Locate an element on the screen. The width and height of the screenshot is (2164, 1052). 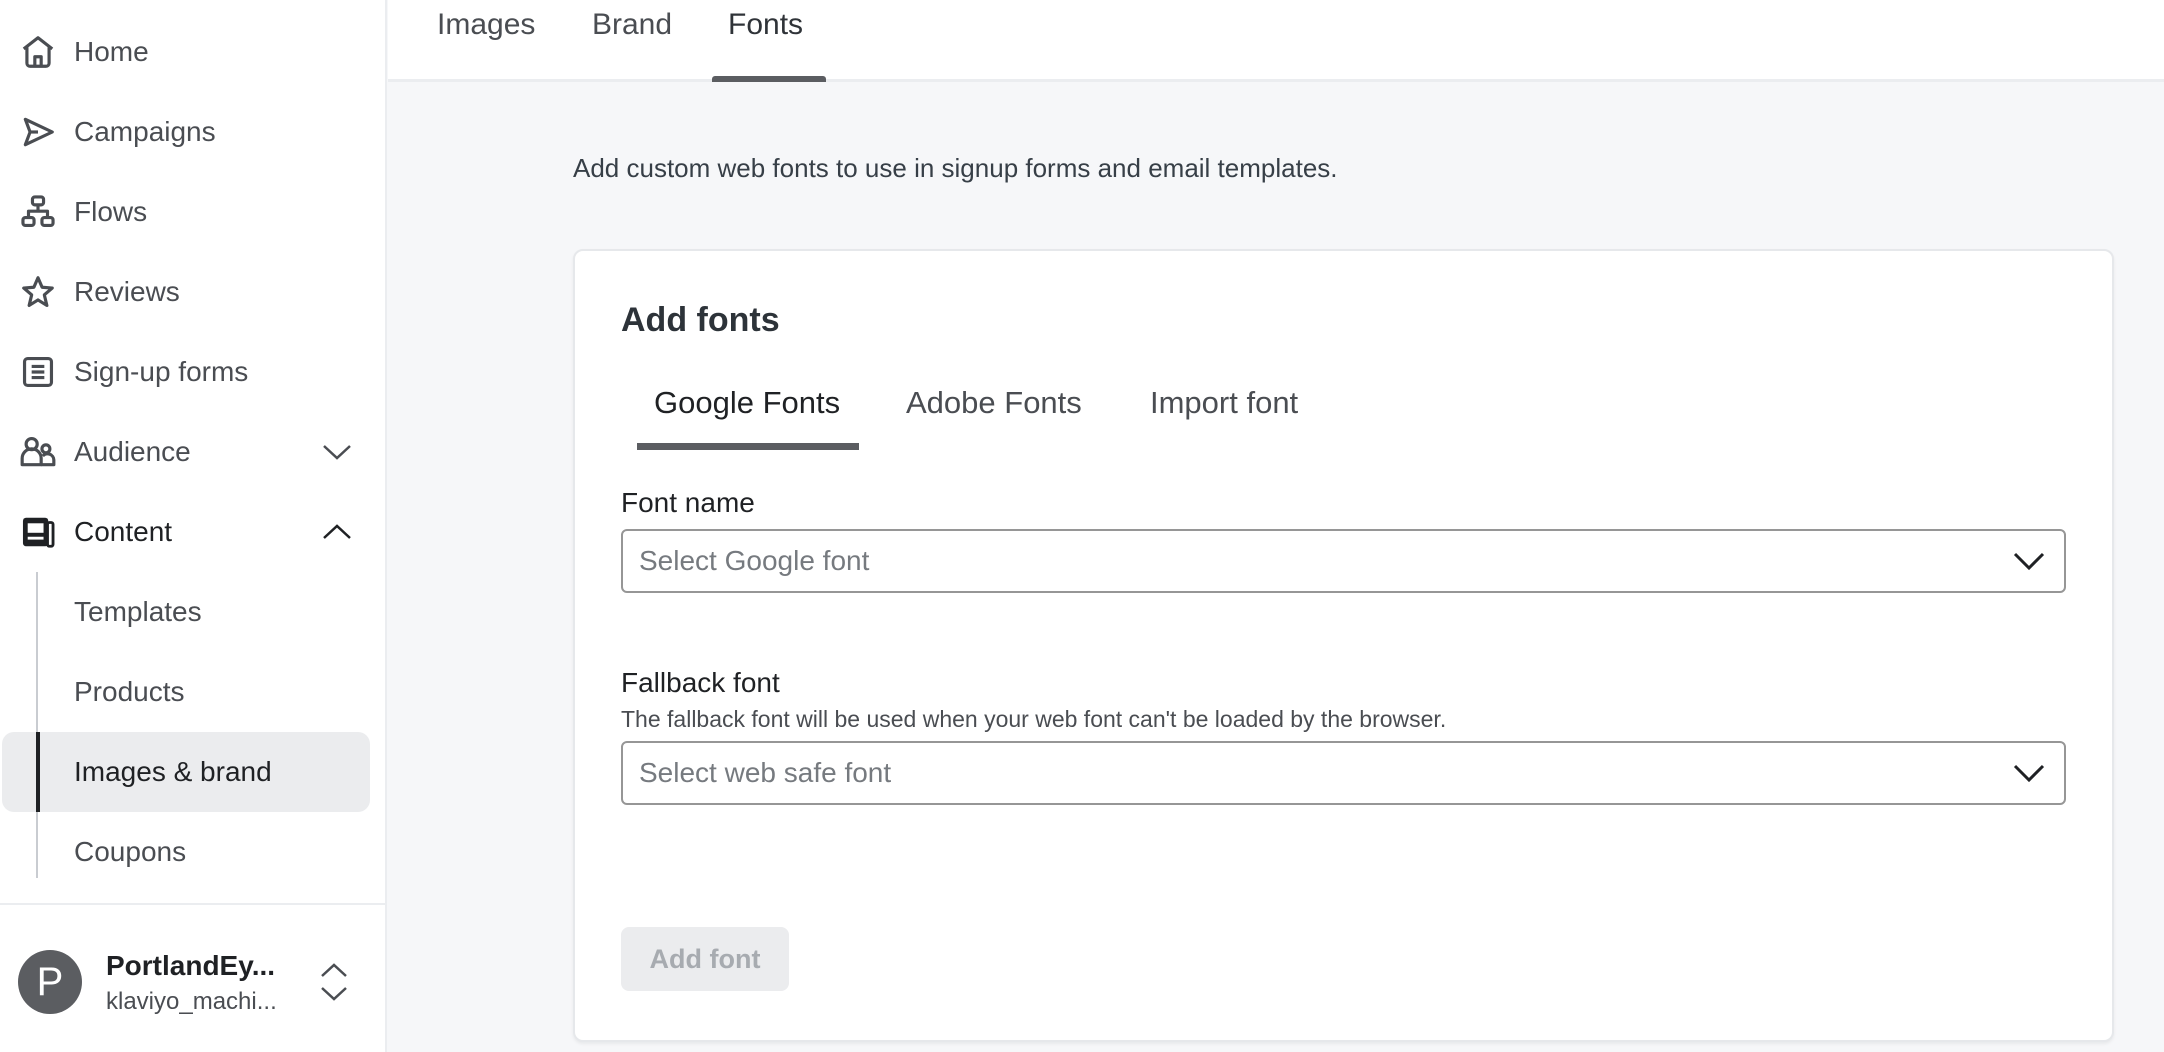
sidebar-subitem-templates: Templates is located at coordinates (186, 612).